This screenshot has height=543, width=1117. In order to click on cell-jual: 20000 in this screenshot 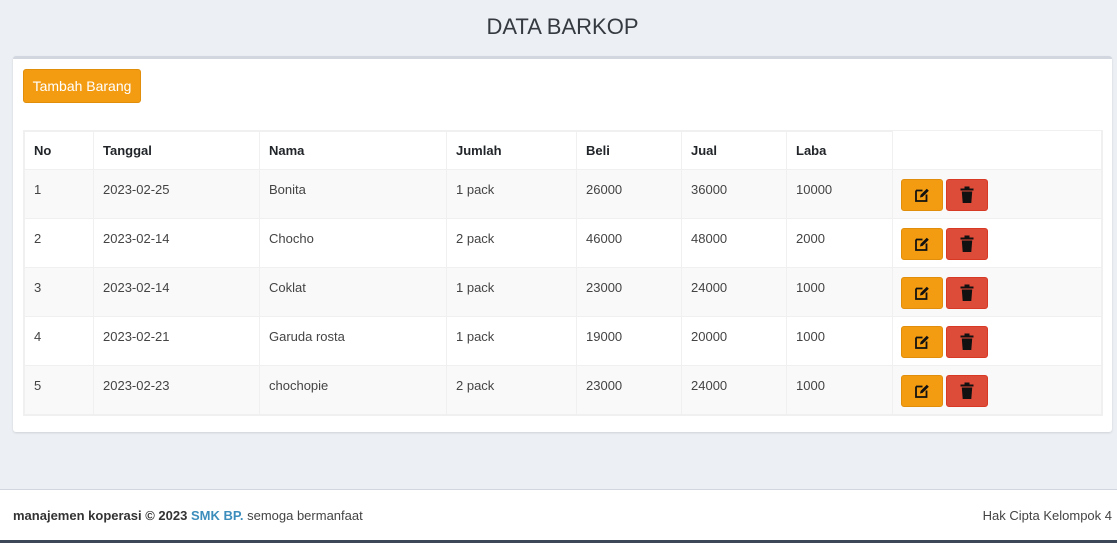, I will do `click(734, 341)`.